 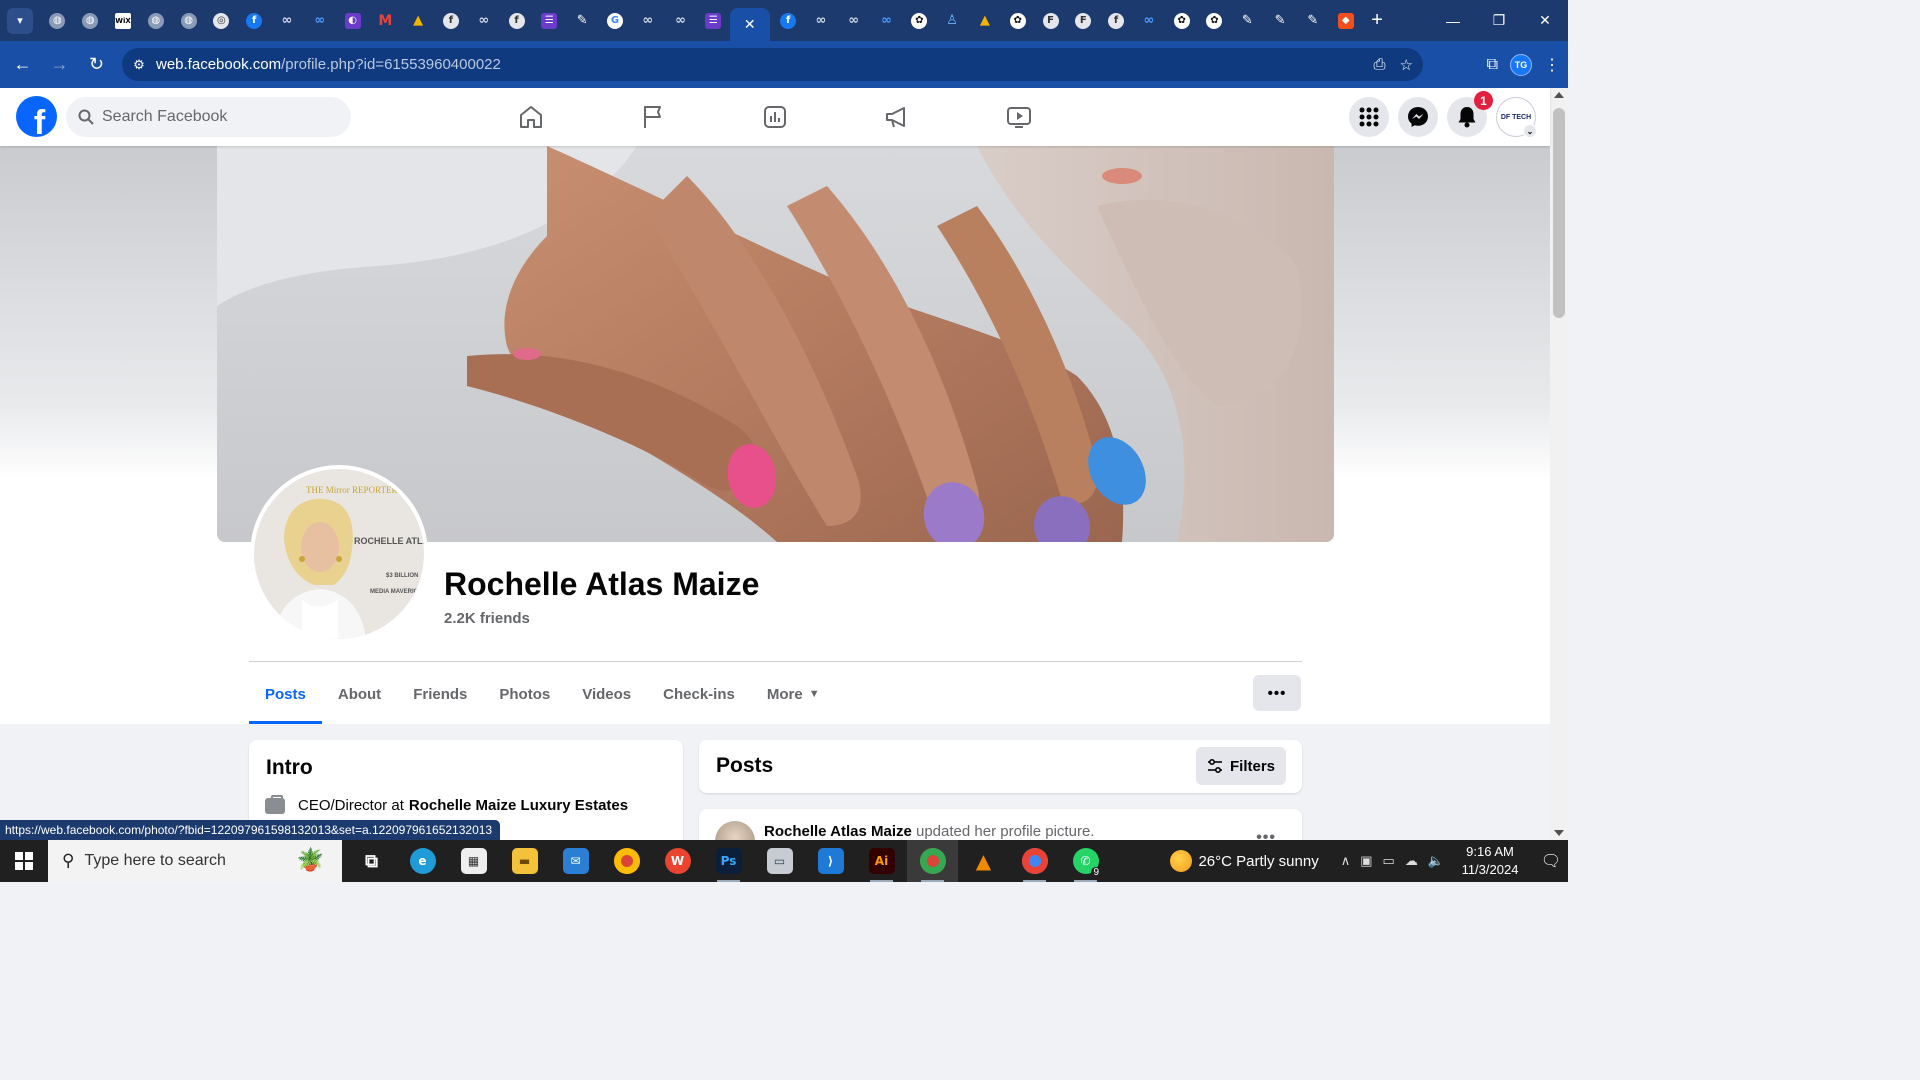 What do you see at coordinates (1149, 20) in the screenshot?
I see `browser-tab-right-11: ∞` at bounding box center [1149, 20].